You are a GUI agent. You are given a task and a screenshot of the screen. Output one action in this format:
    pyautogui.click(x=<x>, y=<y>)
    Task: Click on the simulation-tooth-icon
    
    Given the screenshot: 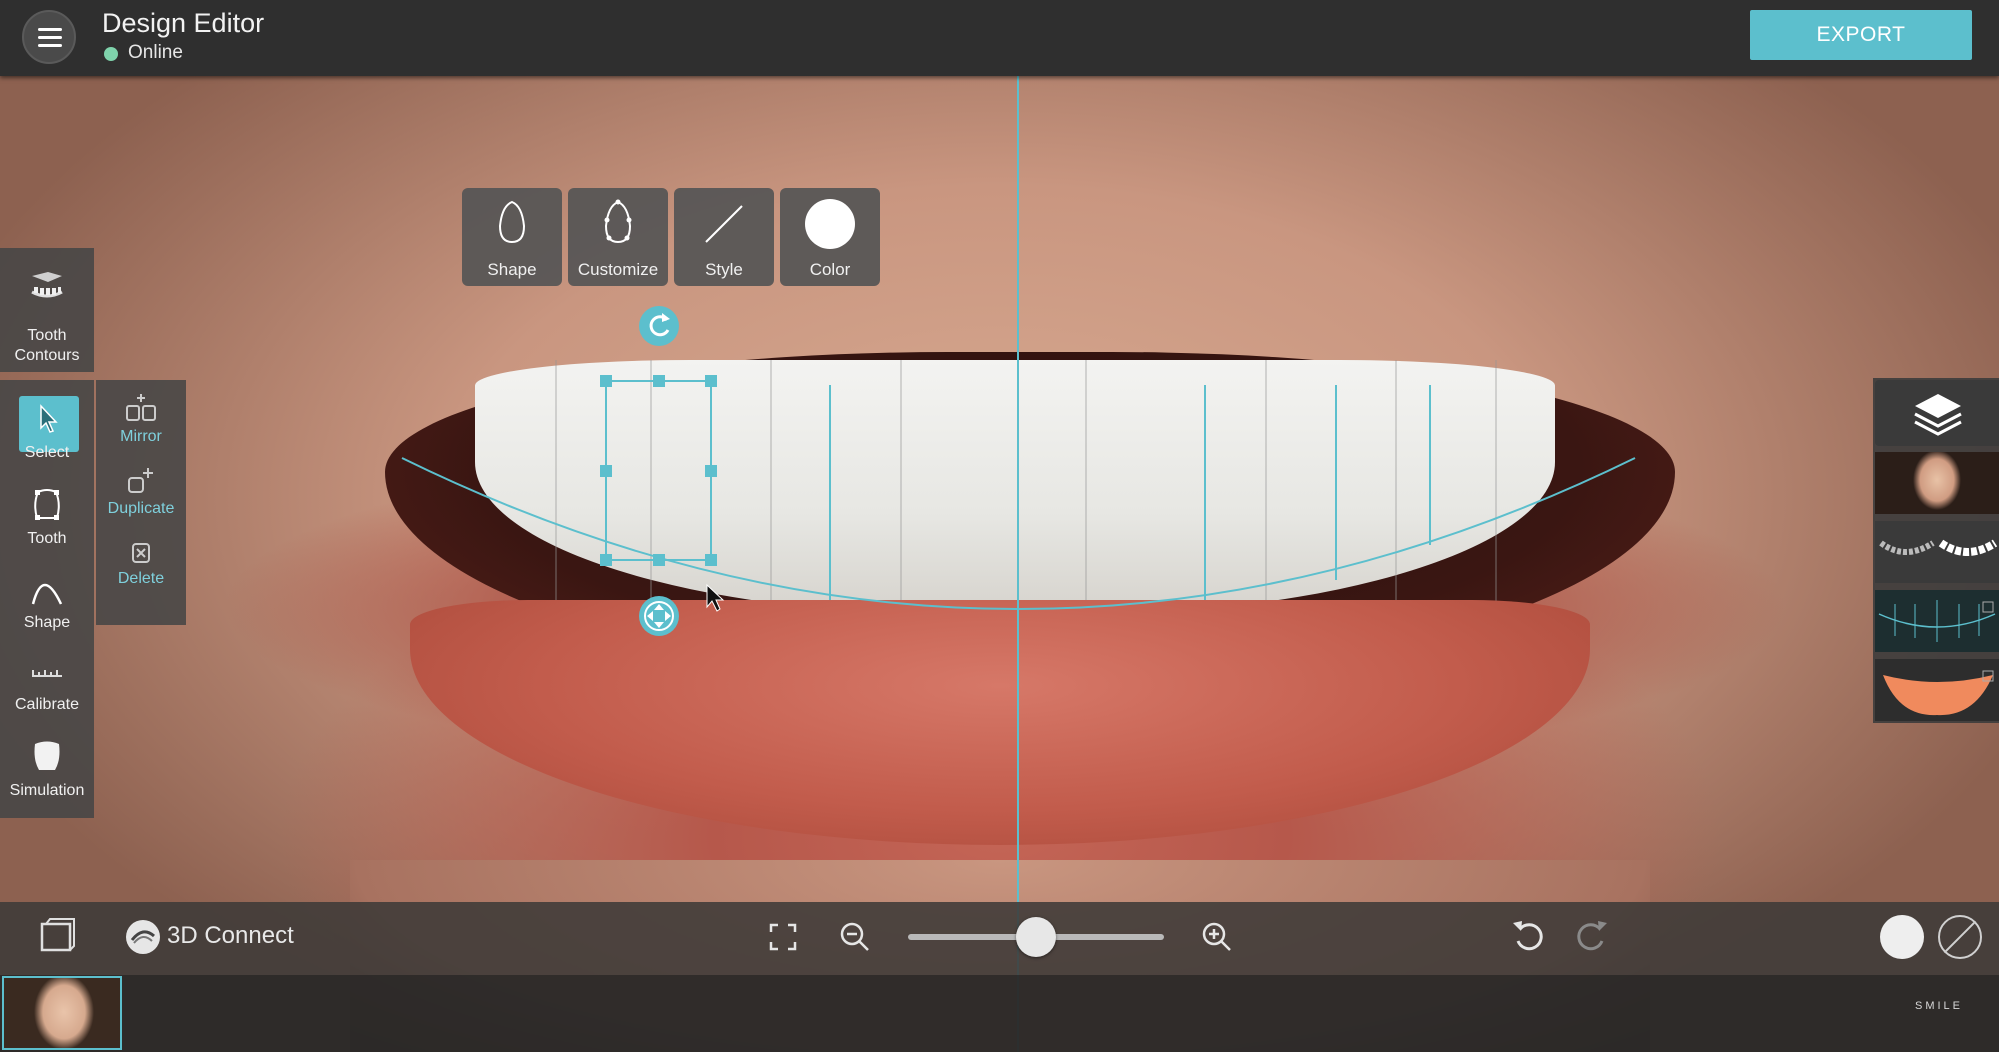 What is the action you would take?
    pyautogui.click(x=47, y=755)
    